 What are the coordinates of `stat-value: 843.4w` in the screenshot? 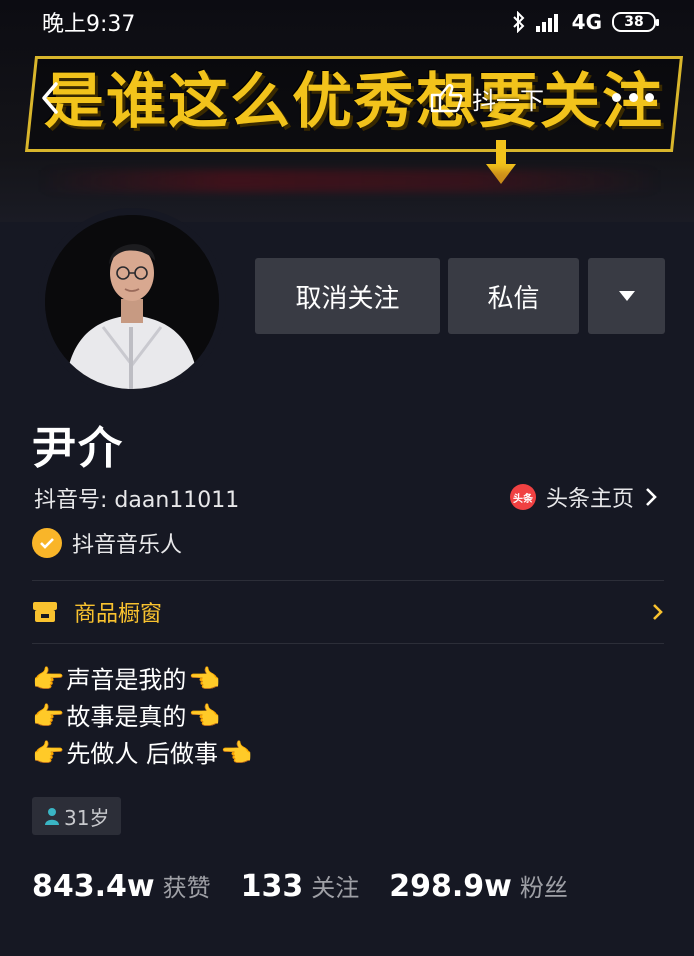 It's located at (93, 886).